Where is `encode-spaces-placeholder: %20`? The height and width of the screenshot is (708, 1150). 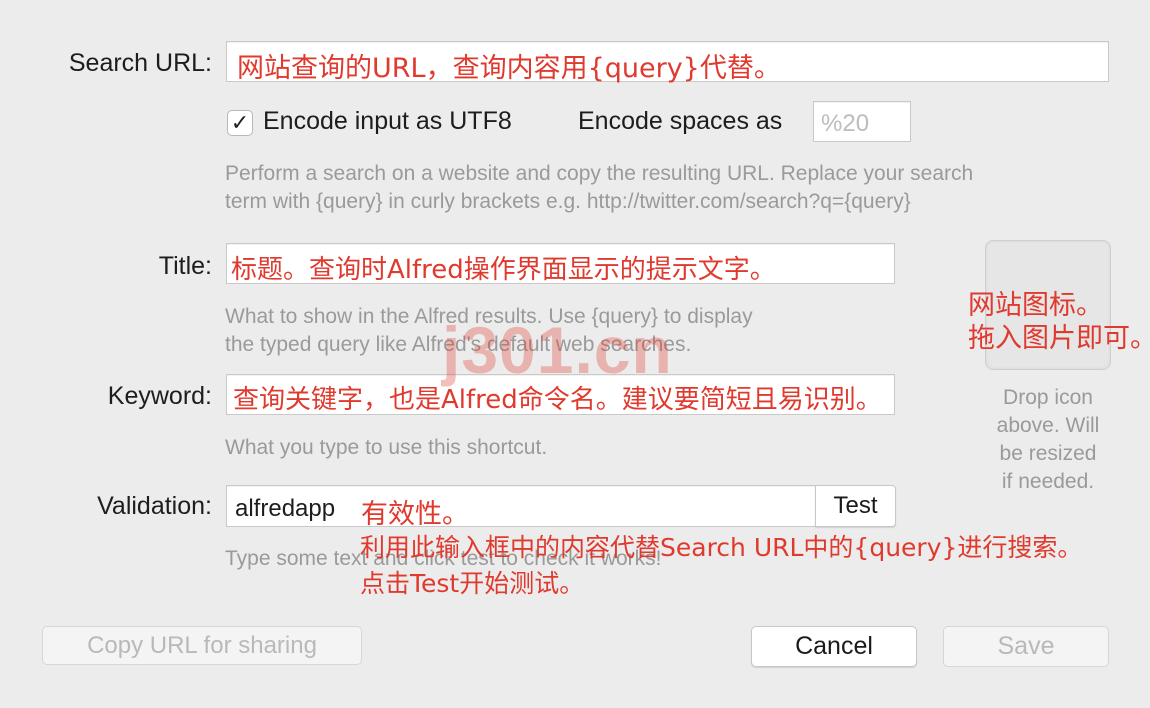
encode-spaces-placeholder: %20 is located at coordinates (845, 123).